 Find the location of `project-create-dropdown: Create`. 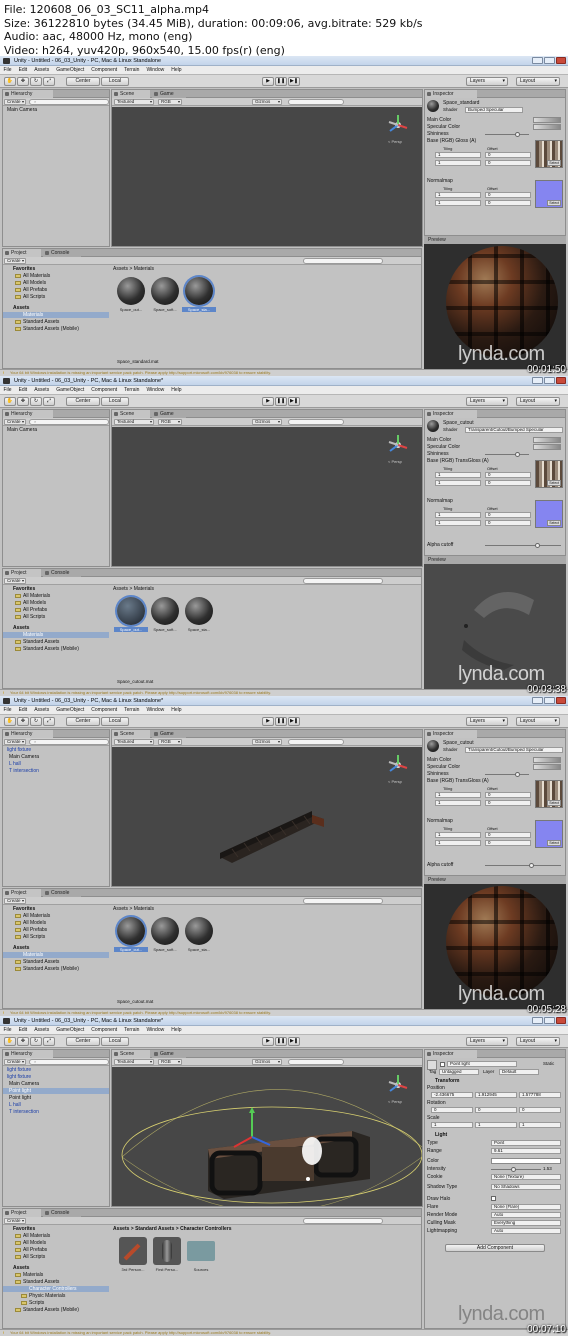

project-create-dropdown: Create is located at coordinates (15, 901).